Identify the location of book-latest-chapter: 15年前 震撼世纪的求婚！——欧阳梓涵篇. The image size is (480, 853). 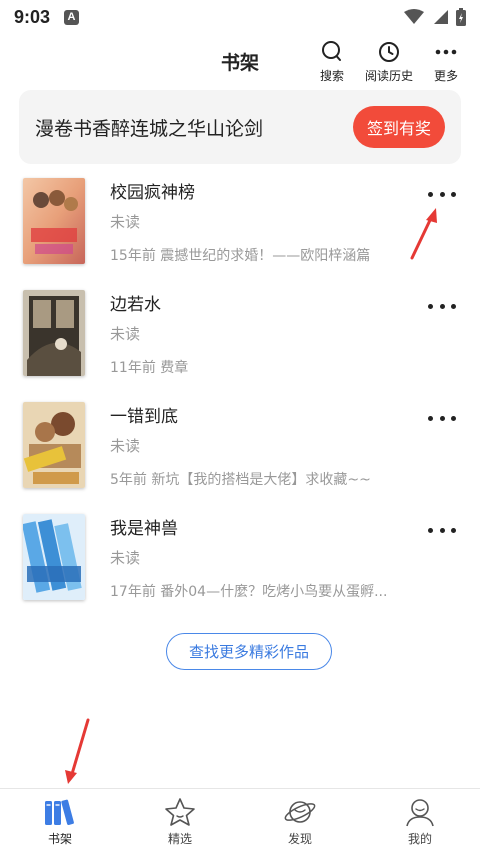
(240, 256).